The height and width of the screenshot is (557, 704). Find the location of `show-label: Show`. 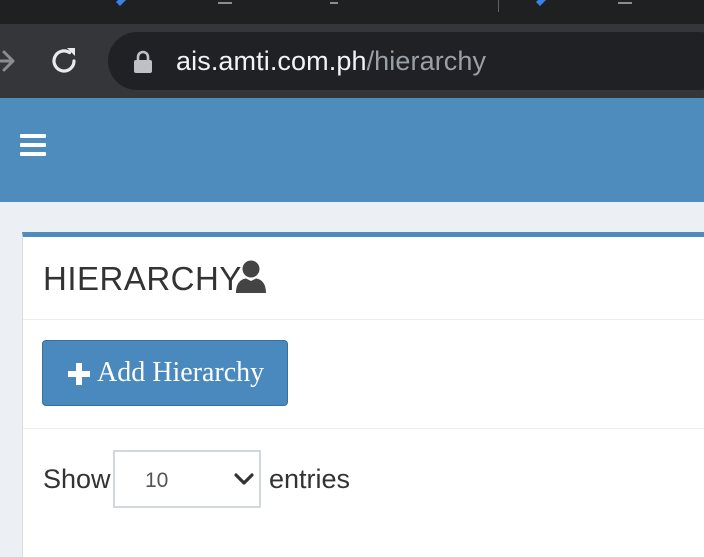

show-label: Show is located at coordinates (77, 479).